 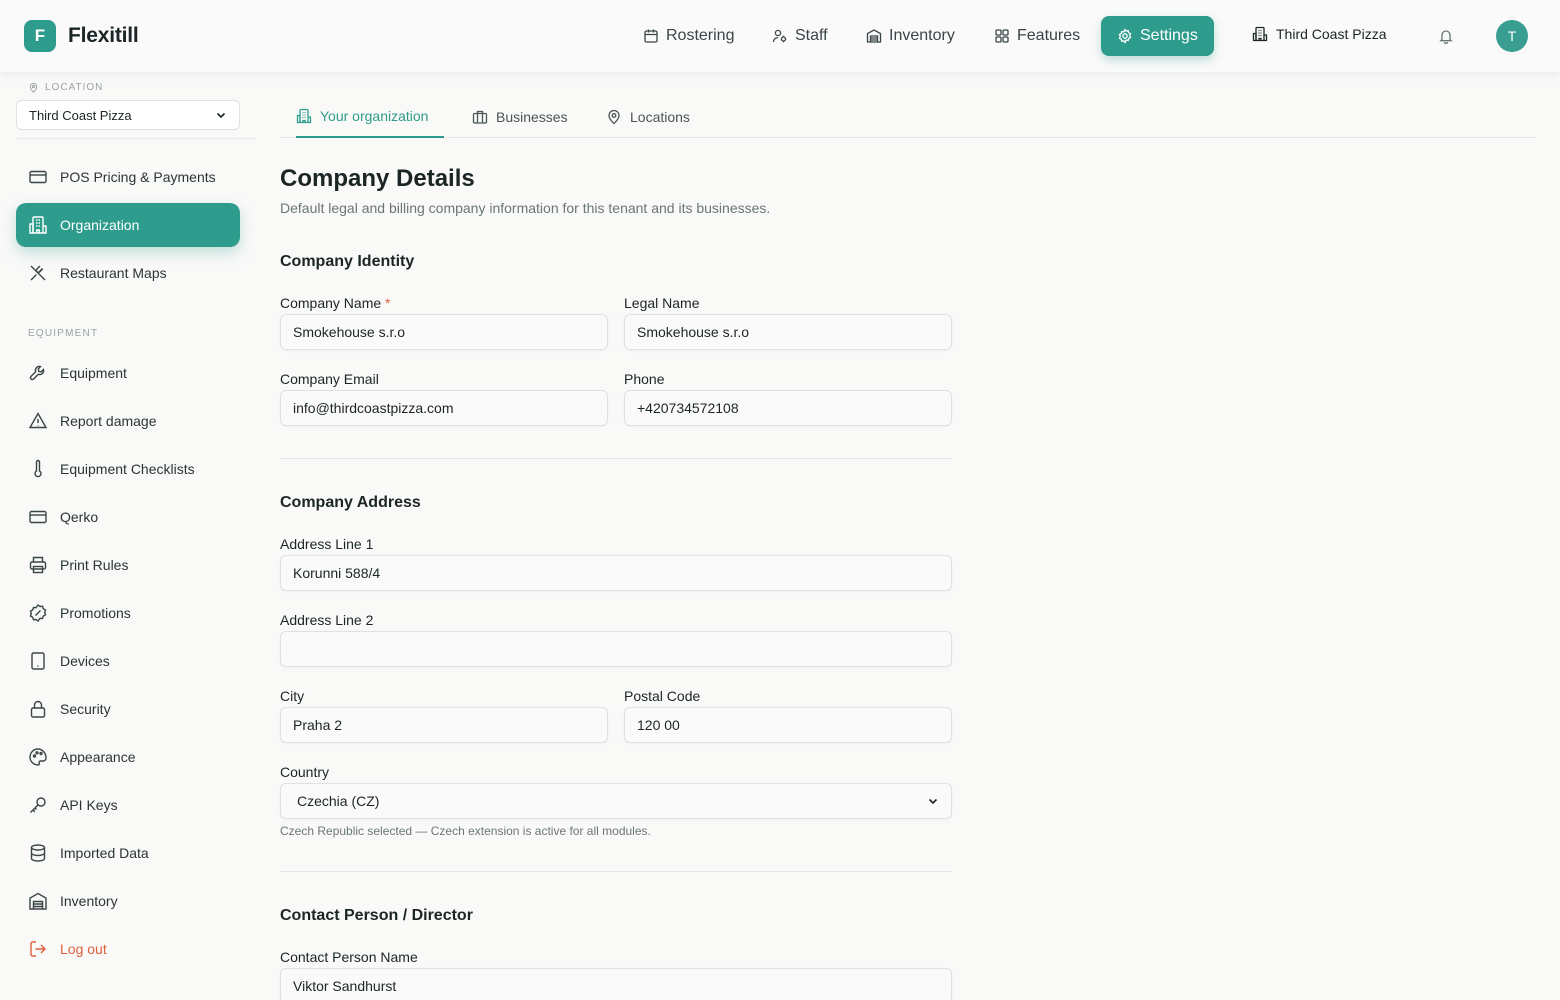 I want to click on address-line2-label: Address Line 2, so click(x=327, y=620).